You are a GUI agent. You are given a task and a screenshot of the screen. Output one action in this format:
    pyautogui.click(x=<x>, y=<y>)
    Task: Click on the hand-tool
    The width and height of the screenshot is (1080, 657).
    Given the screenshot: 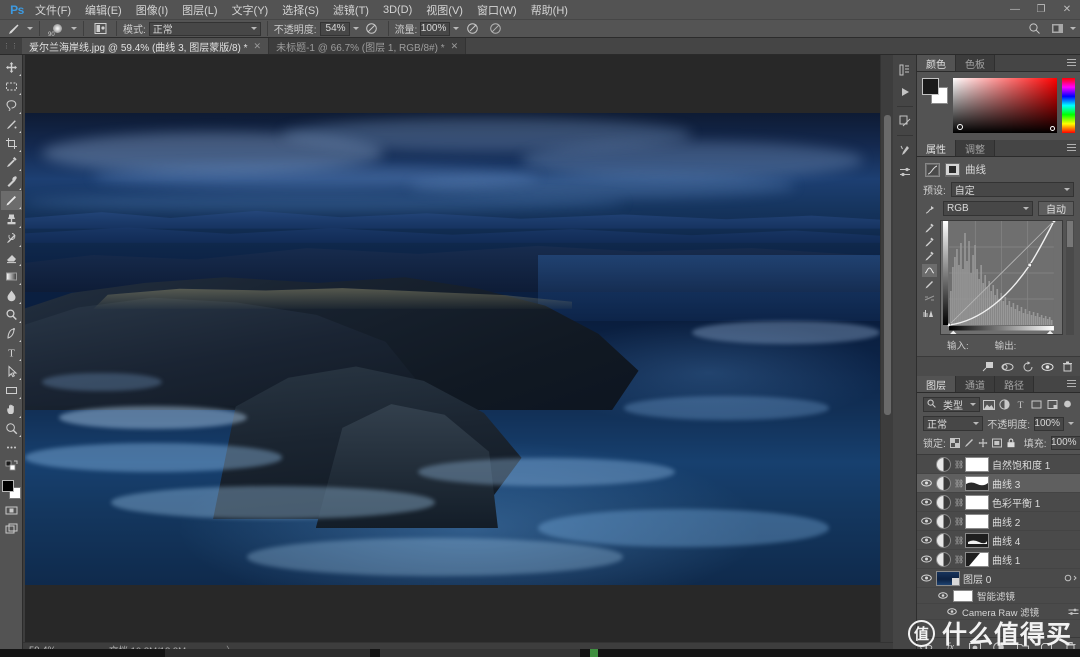 What is the action you would take?
    pyautogui.click(x=11, y=409)
    